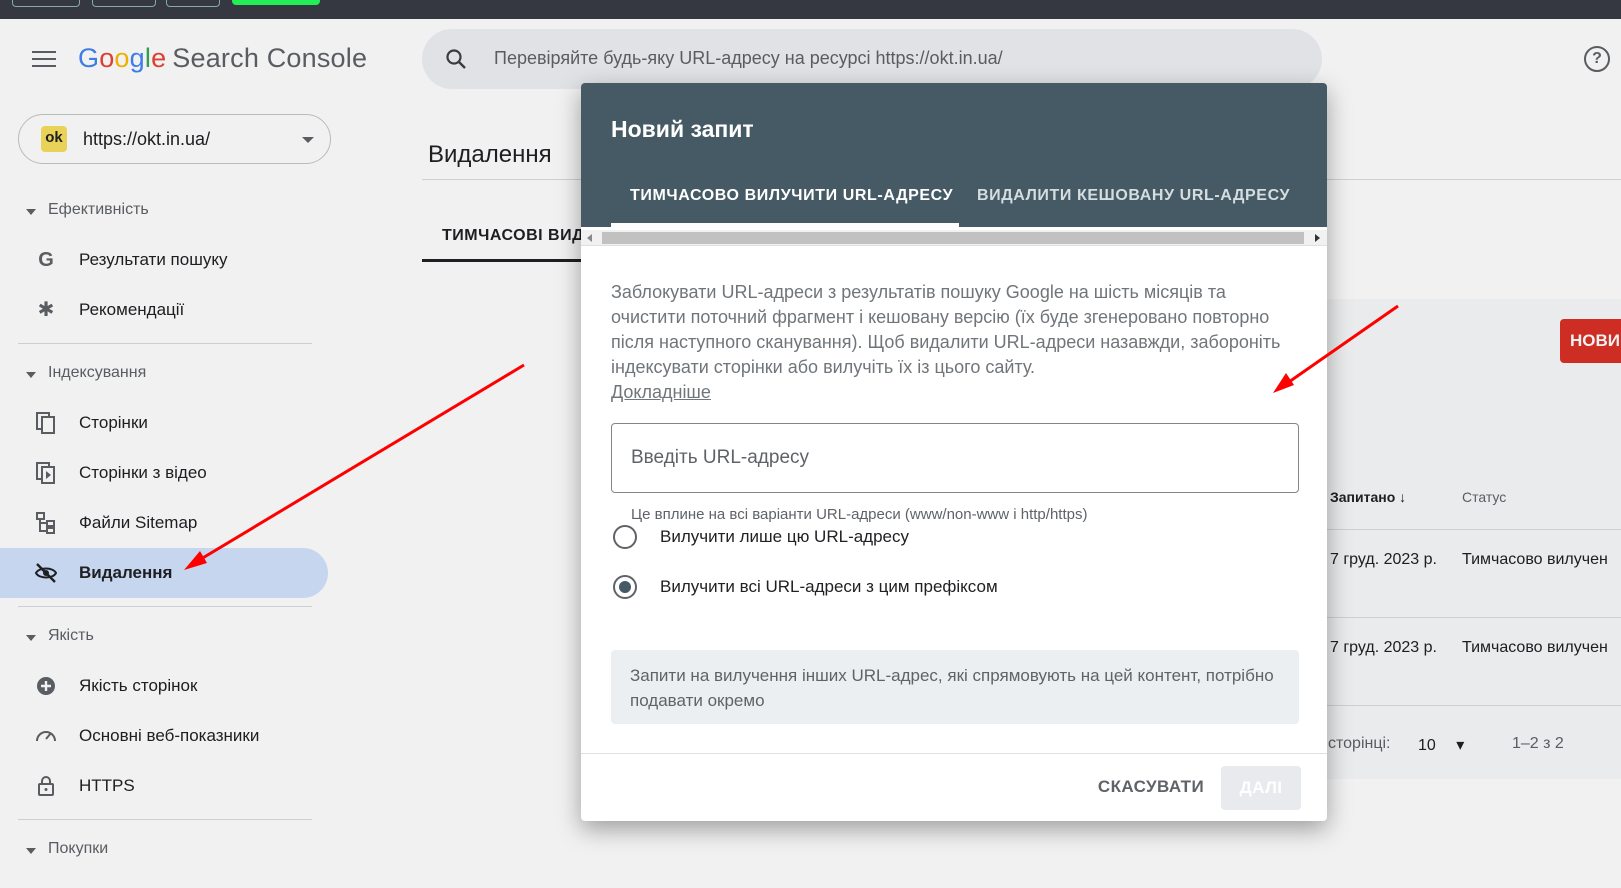  I want to click on cancel-button: СКАСУВАТИ, so click(1151, 787).